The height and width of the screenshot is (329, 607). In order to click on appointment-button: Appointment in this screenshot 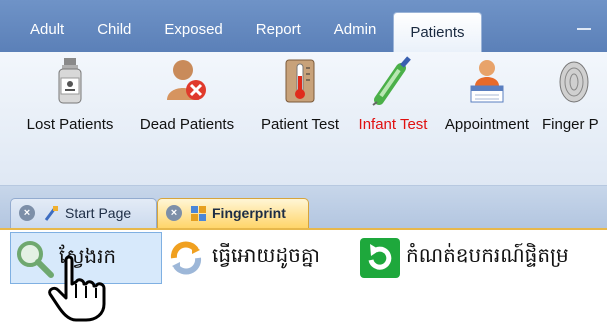, I will do `click(487, 97)`.